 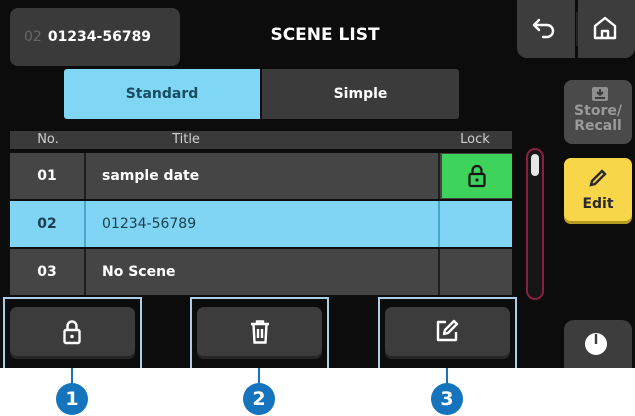 I want to click on delete-button, so click(x=259, y=333).